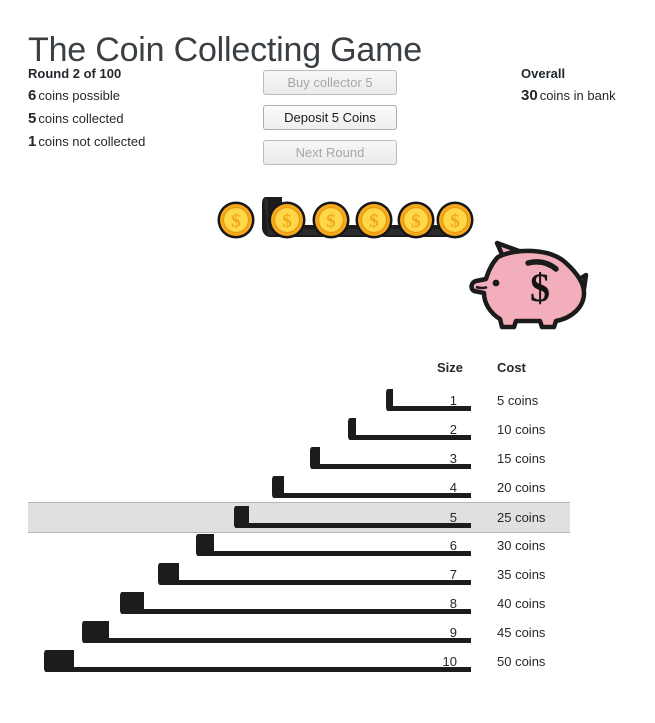 The image size is (655, 723). What do you see at coordinates (577, 95) in the screenshot?
I see `coins-in-bank-label: coins in bank` at bounding box center [577, 95].